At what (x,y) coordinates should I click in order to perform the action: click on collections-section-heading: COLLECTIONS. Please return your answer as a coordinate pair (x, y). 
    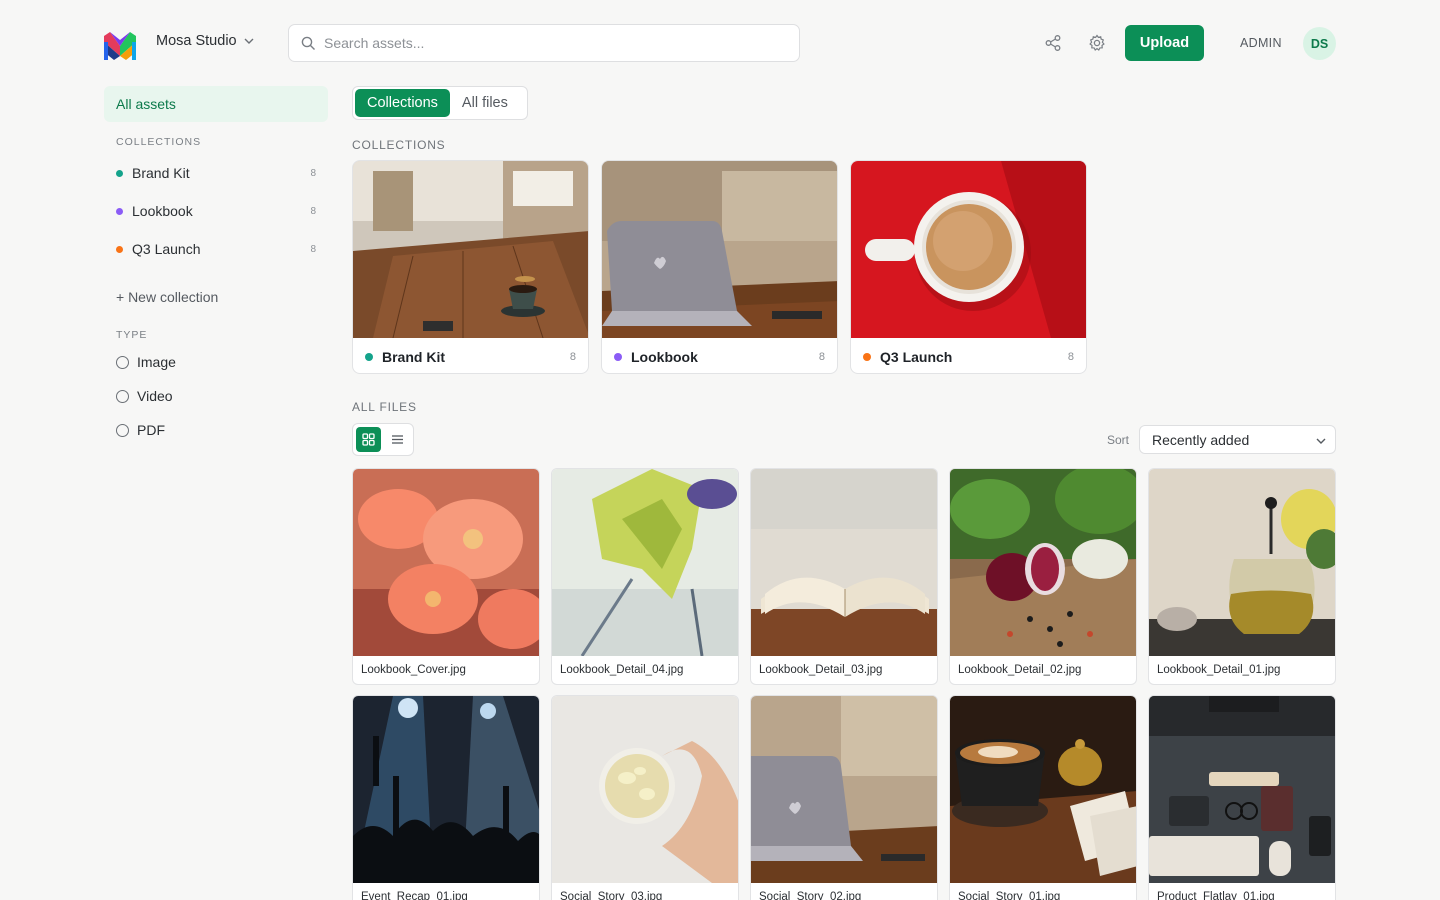
    Looking at the image, I should click on (399, 145).